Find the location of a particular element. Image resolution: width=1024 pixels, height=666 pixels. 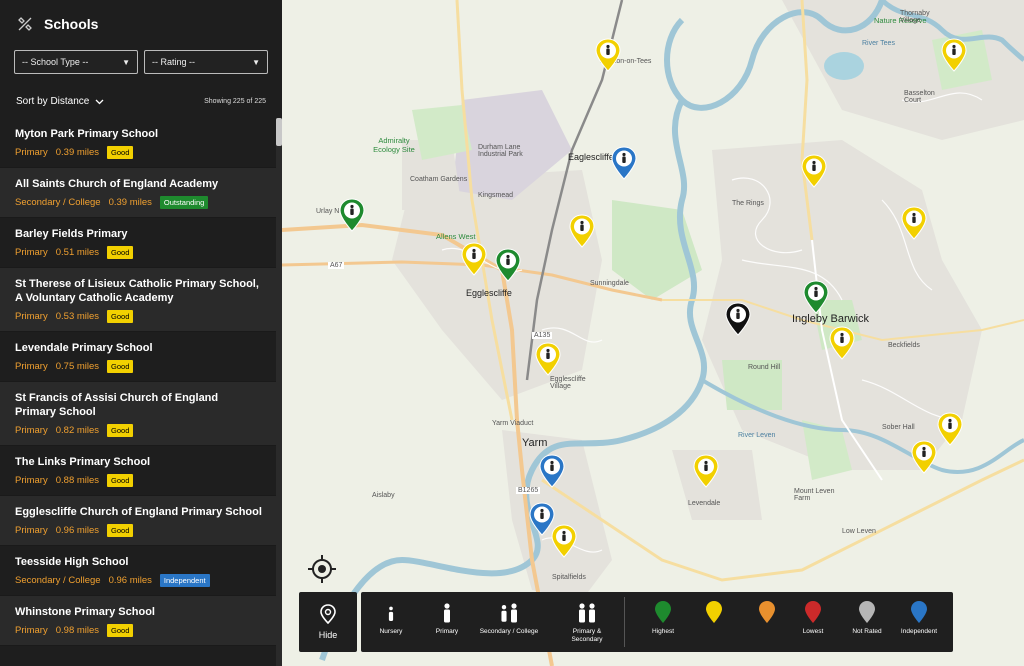

school-meta: Primary 0.82 miles Good is located at coordinates (138, 434).